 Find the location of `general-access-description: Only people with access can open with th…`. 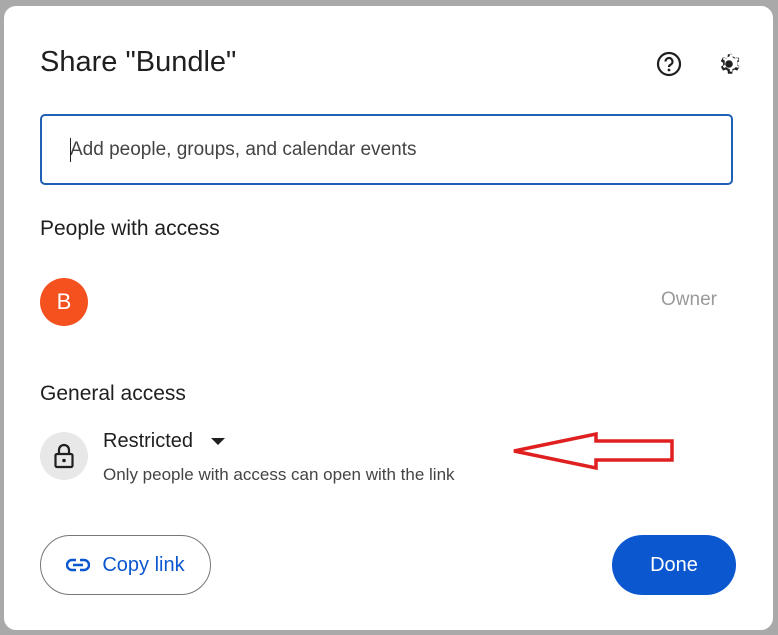

general-access-description: Only people with access can open with th… is located at coordinates (279, 474).